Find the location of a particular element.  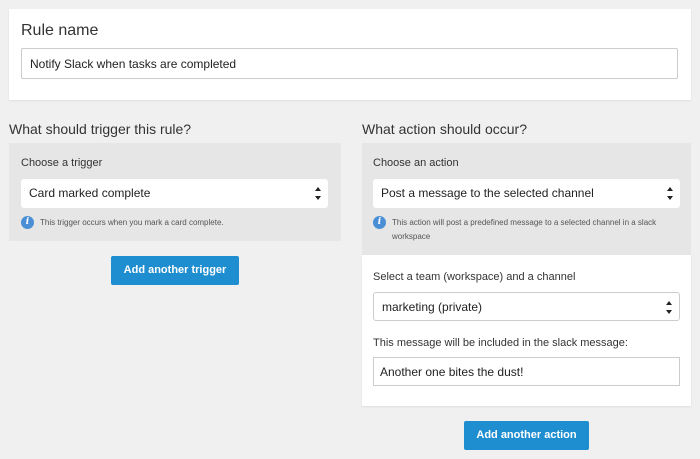

message-input is located at coordinates (526, 371).